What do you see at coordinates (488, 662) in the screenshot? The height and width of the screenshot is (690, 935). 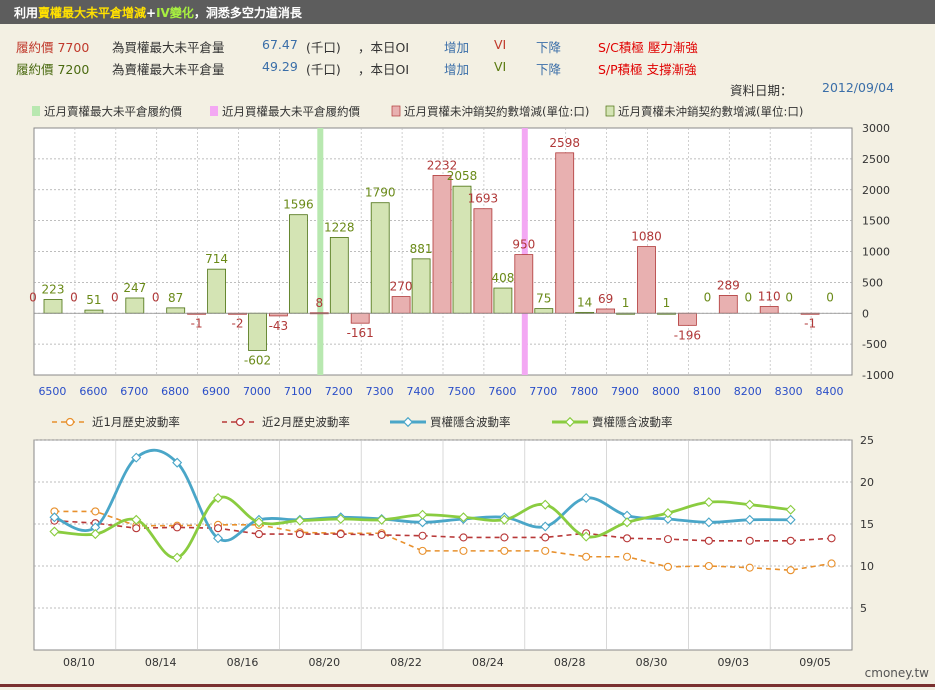 I see `x-tick-label: 08/24` at bounding box center [488, 662].